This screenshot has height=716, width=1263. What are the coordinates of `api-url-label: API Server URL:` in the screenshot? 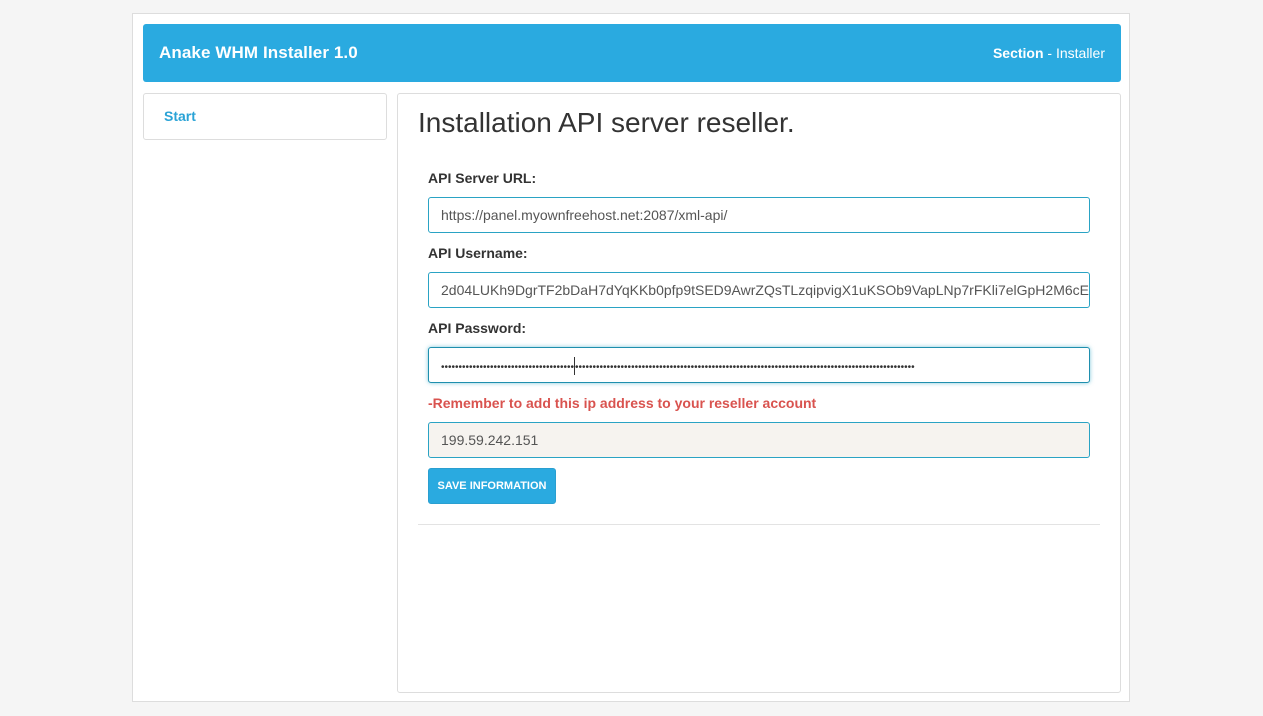 It's located at (482, 178).